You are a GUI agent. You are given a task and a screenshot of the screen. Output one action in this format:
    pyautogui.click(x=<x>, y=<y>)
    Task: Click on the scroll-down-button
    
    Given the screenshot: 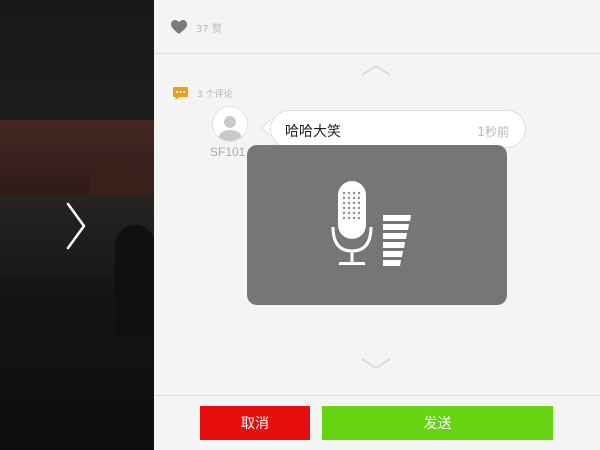 What is the action you would take?
    pyautogui.click(x=376, y=363)
    